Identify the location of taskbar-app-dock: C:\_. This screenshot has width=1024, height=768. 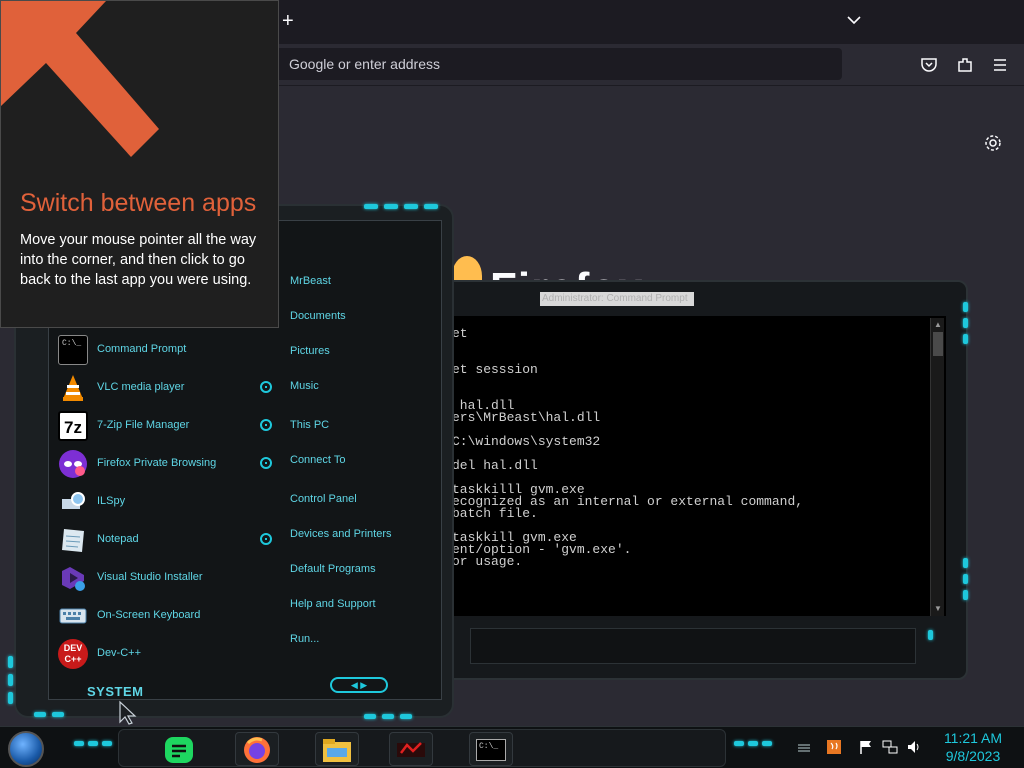
(422, 748).